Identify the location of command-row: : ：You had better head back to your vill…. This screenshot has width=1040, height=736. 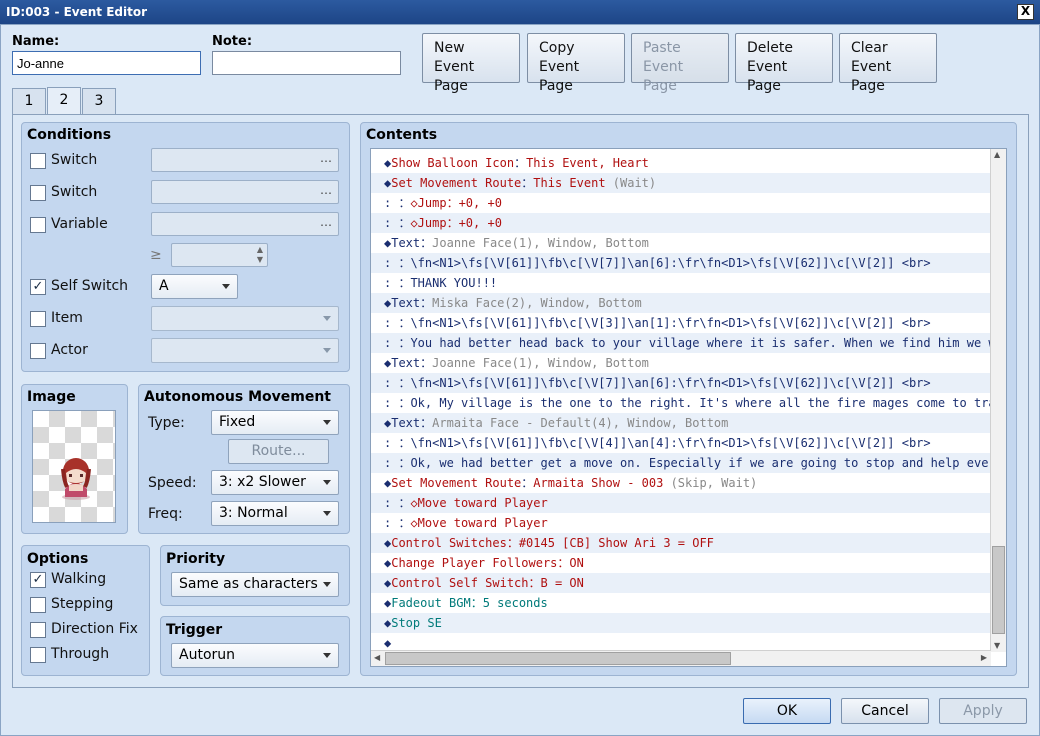
(681, 343).